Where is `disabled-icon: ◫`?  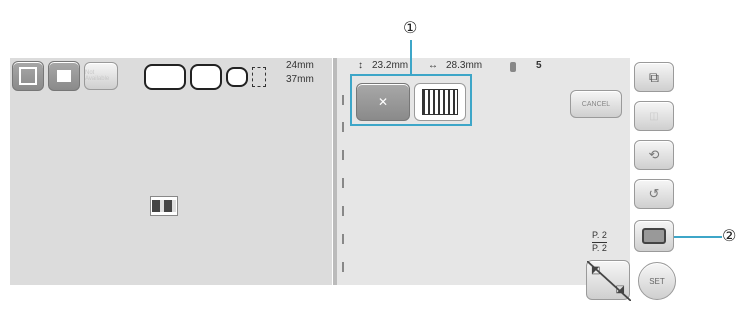
disabled-icon: ◫ is located at coordinates (654, 116).